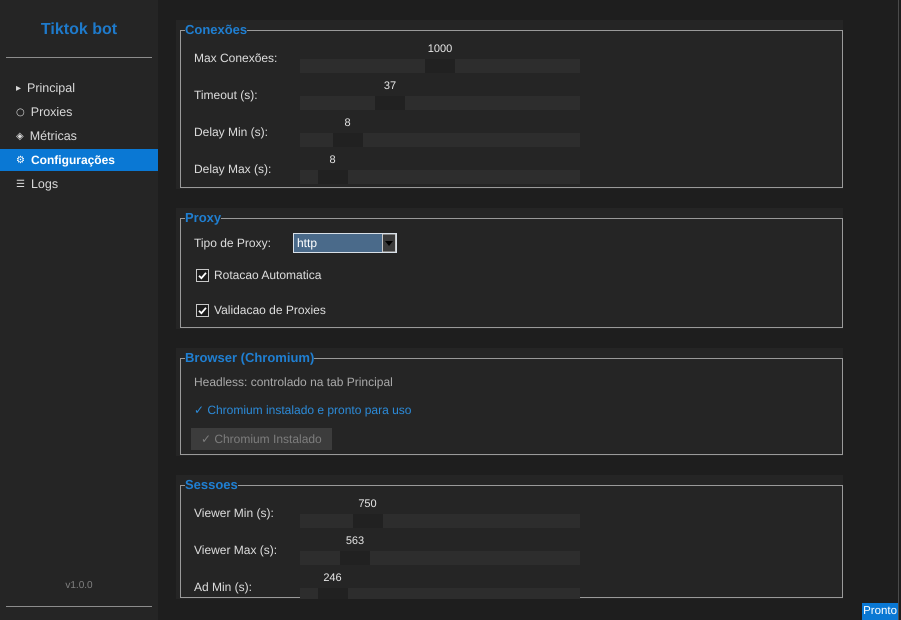  Describe the element at coordinates (216, 30) in the screenshot. I see `group-title: Conexões` at that location.